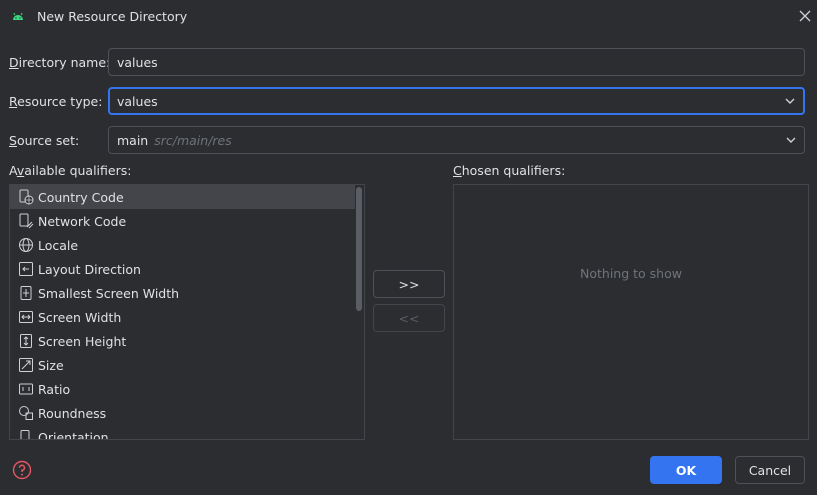 Image resolution: width=817 pixels, height=495 pixels. What do you see at coordinates (456, 140) in the screenshot?
I see `source-set-dropdown: main src/main/res` at bounding box center [456, 140].